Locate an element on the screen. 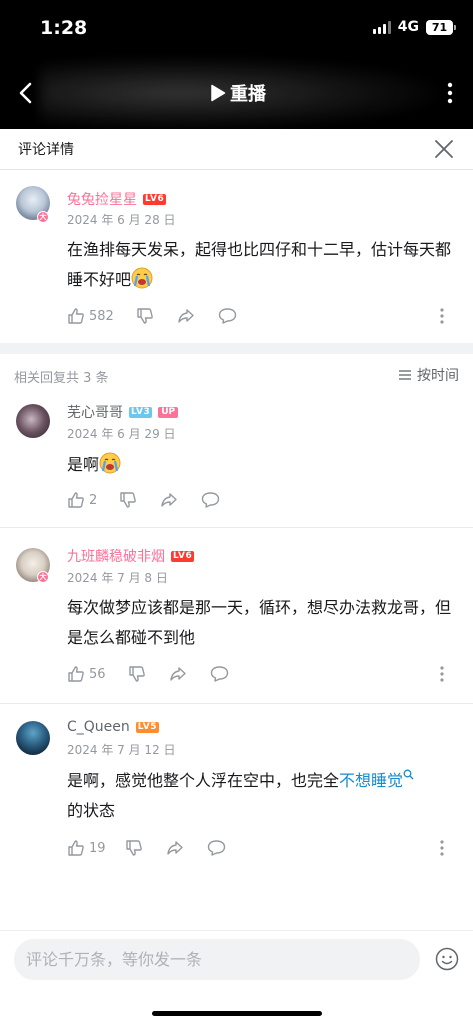 The image size is (473, 1024). replay-button: 重播 is located at coordinates (238, 93).